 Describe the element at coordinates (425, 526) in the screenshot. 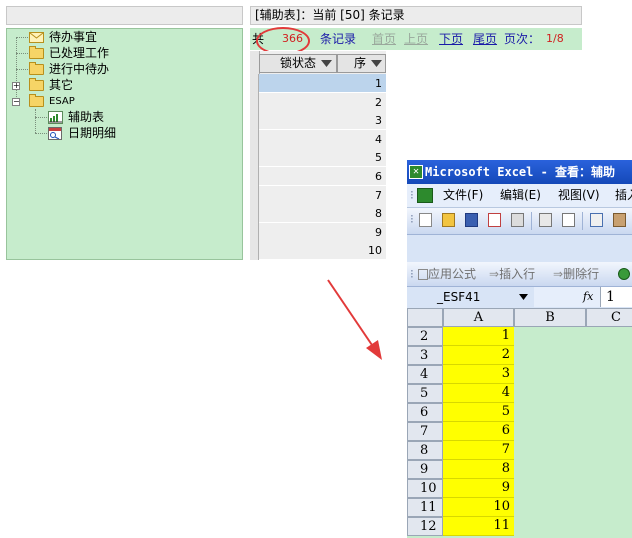

I see `row-header: 12` at that location.